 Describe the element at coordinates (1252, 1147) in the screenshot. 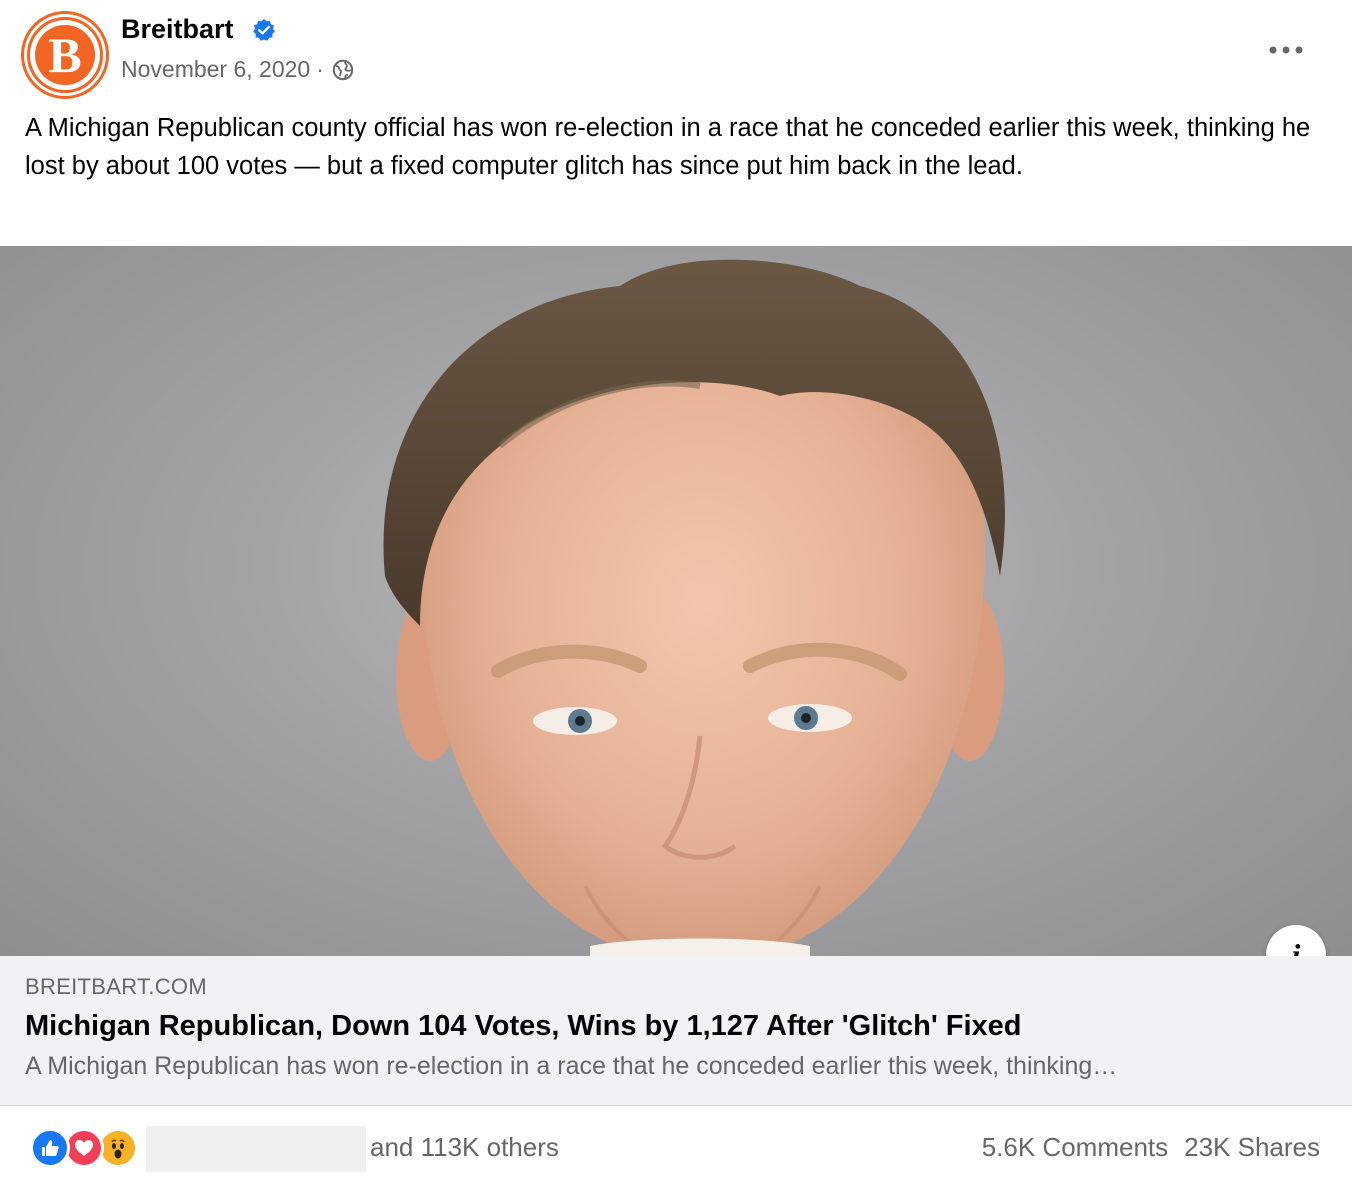

I see `shares-count-link: 23K Shares` at that location.